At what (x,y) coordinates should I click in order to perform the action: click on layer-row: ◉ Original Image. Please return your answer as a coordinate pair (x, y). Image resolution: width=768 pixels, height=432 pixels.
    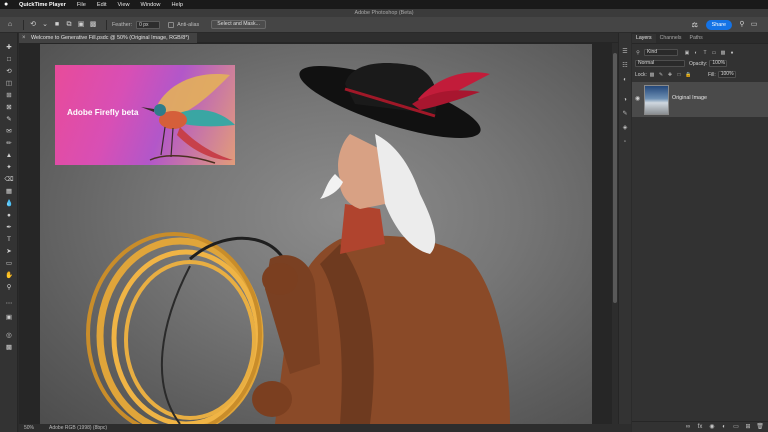
    Looking at the image, I should click on (700, 99).